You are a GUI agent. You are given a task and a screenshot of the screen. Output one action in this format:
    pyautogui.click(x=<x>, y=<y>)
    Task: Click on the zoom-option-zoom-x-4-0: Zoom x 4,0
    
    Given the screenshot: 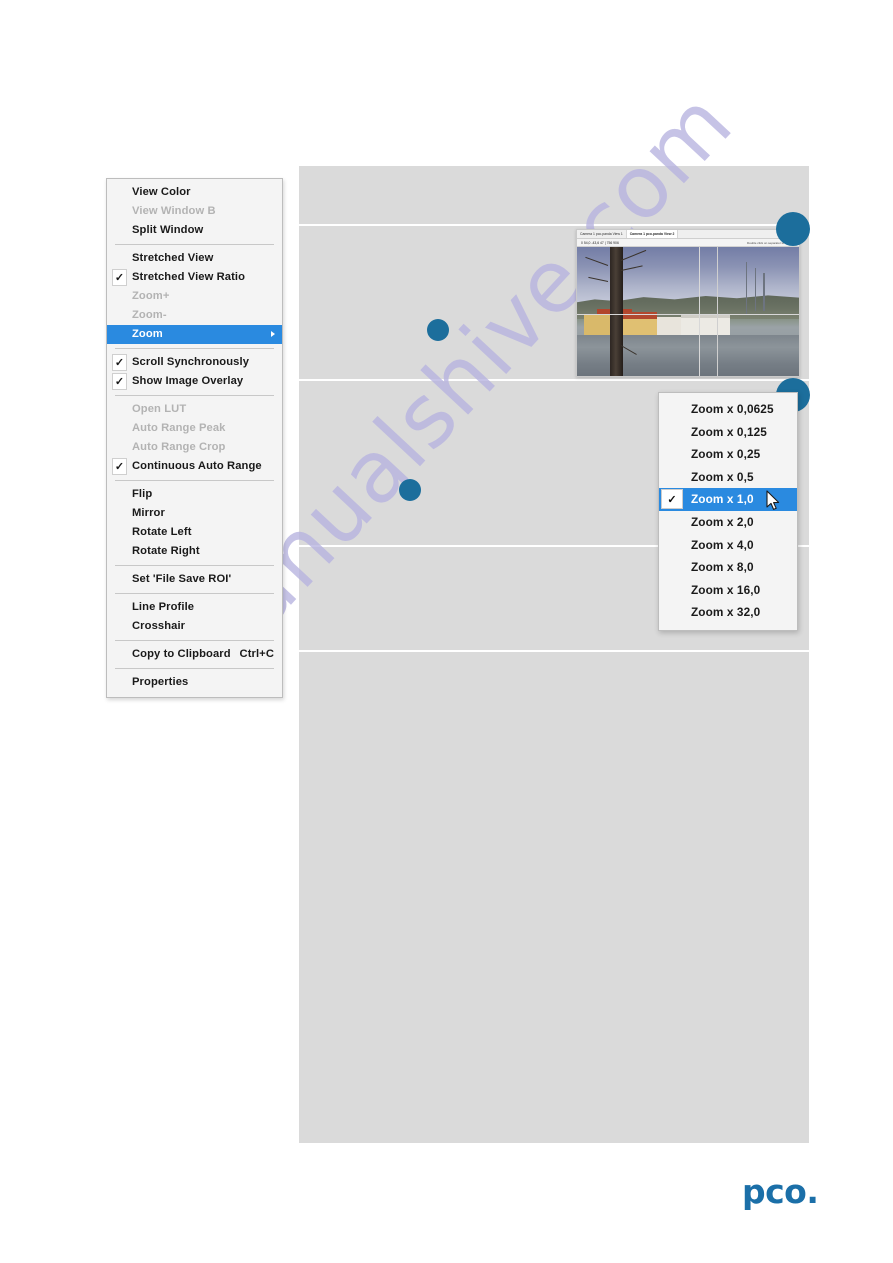 What is the action you would take?
    pyautogui.click(x=728, y=545)
    